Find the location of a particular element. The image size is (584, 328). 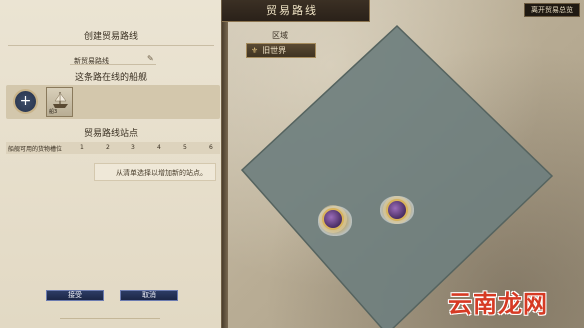

ship-icon is located at coordinates (60, 100).